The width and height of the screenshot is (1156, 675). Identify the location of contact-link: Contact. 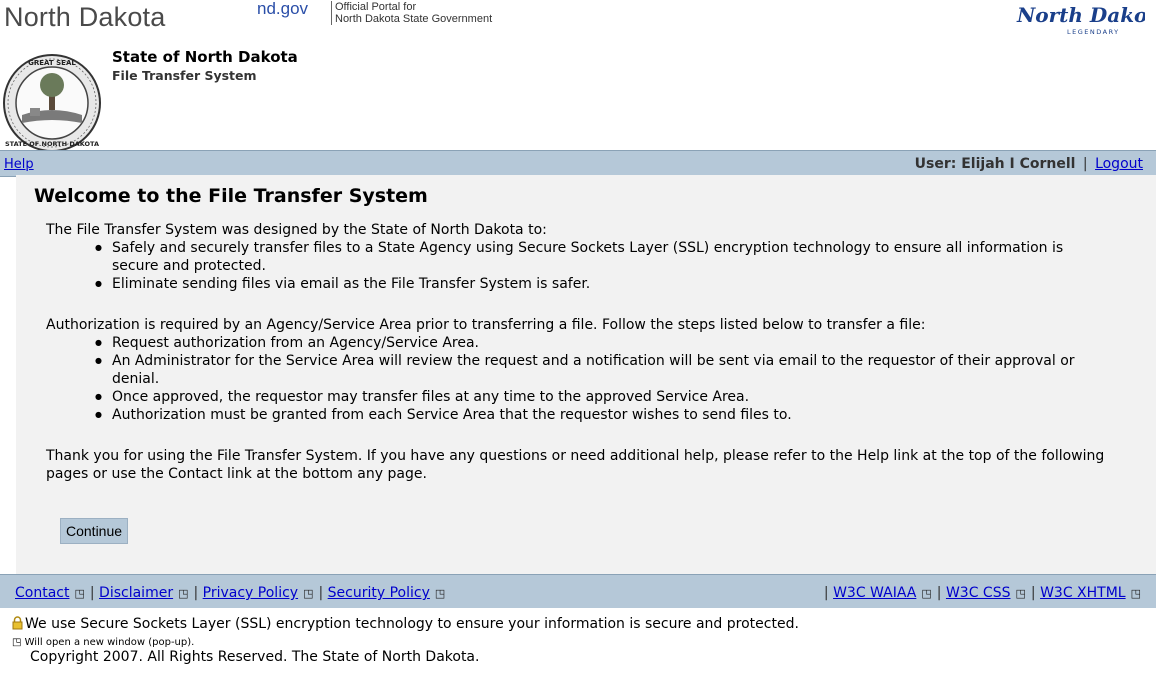
(42, 593).